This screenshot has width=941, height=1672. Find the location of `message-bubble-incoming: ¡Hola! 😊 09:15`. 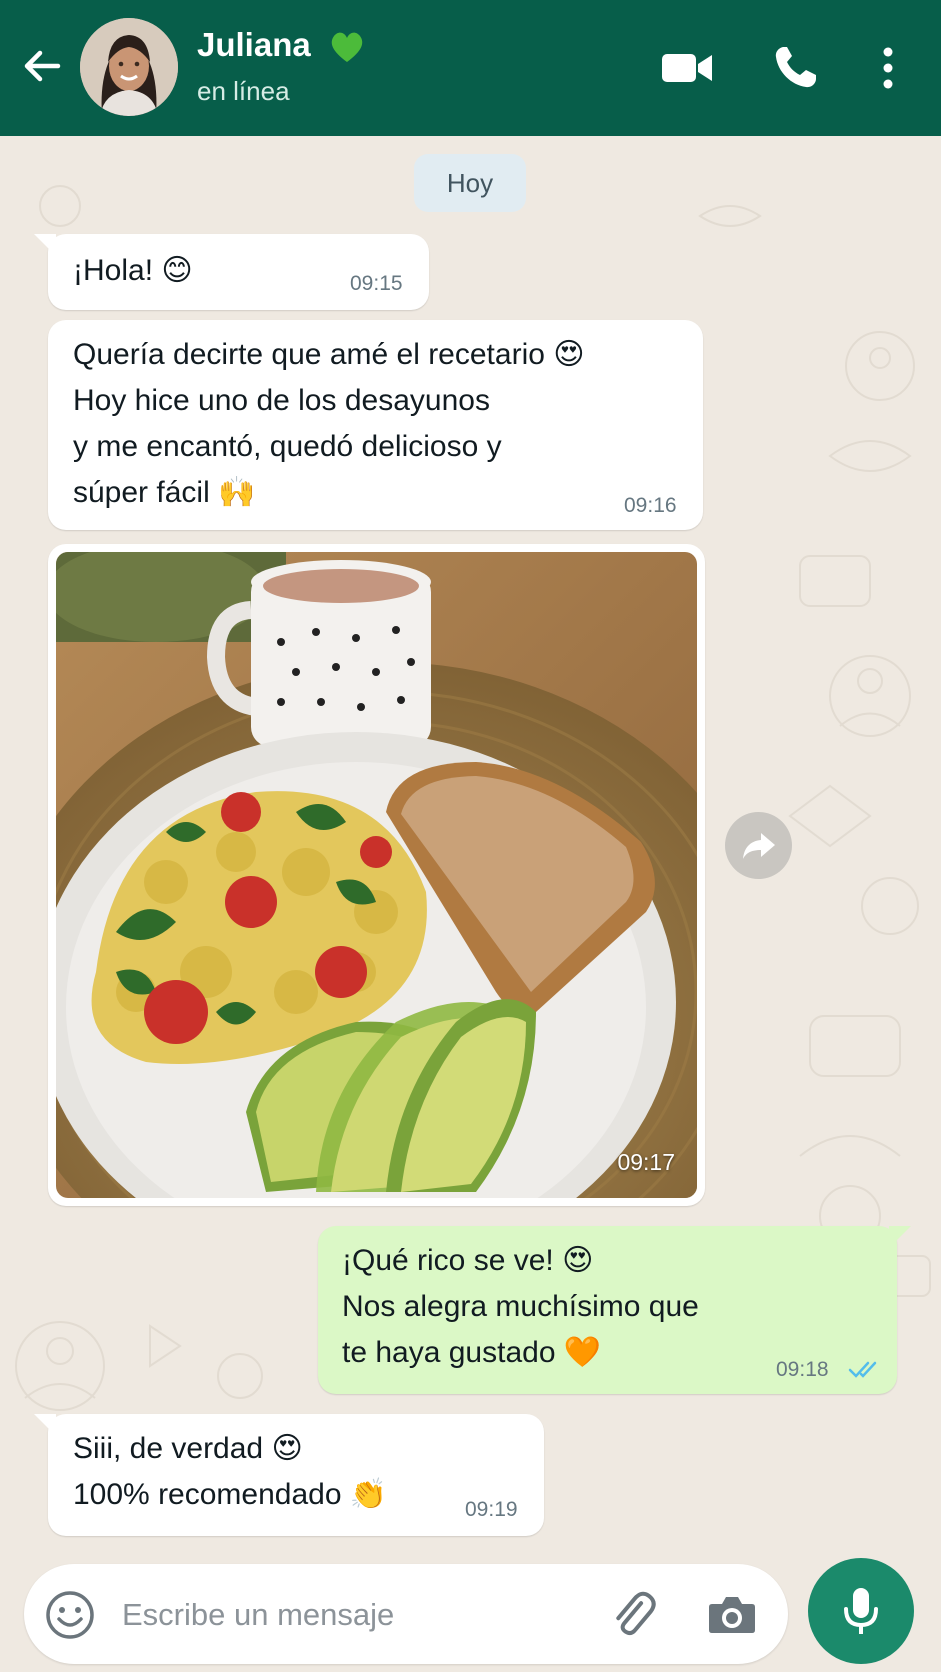

message-bubble-incoming: ¡Hola! 😊 09:15 is located at coordinates (231, 272).